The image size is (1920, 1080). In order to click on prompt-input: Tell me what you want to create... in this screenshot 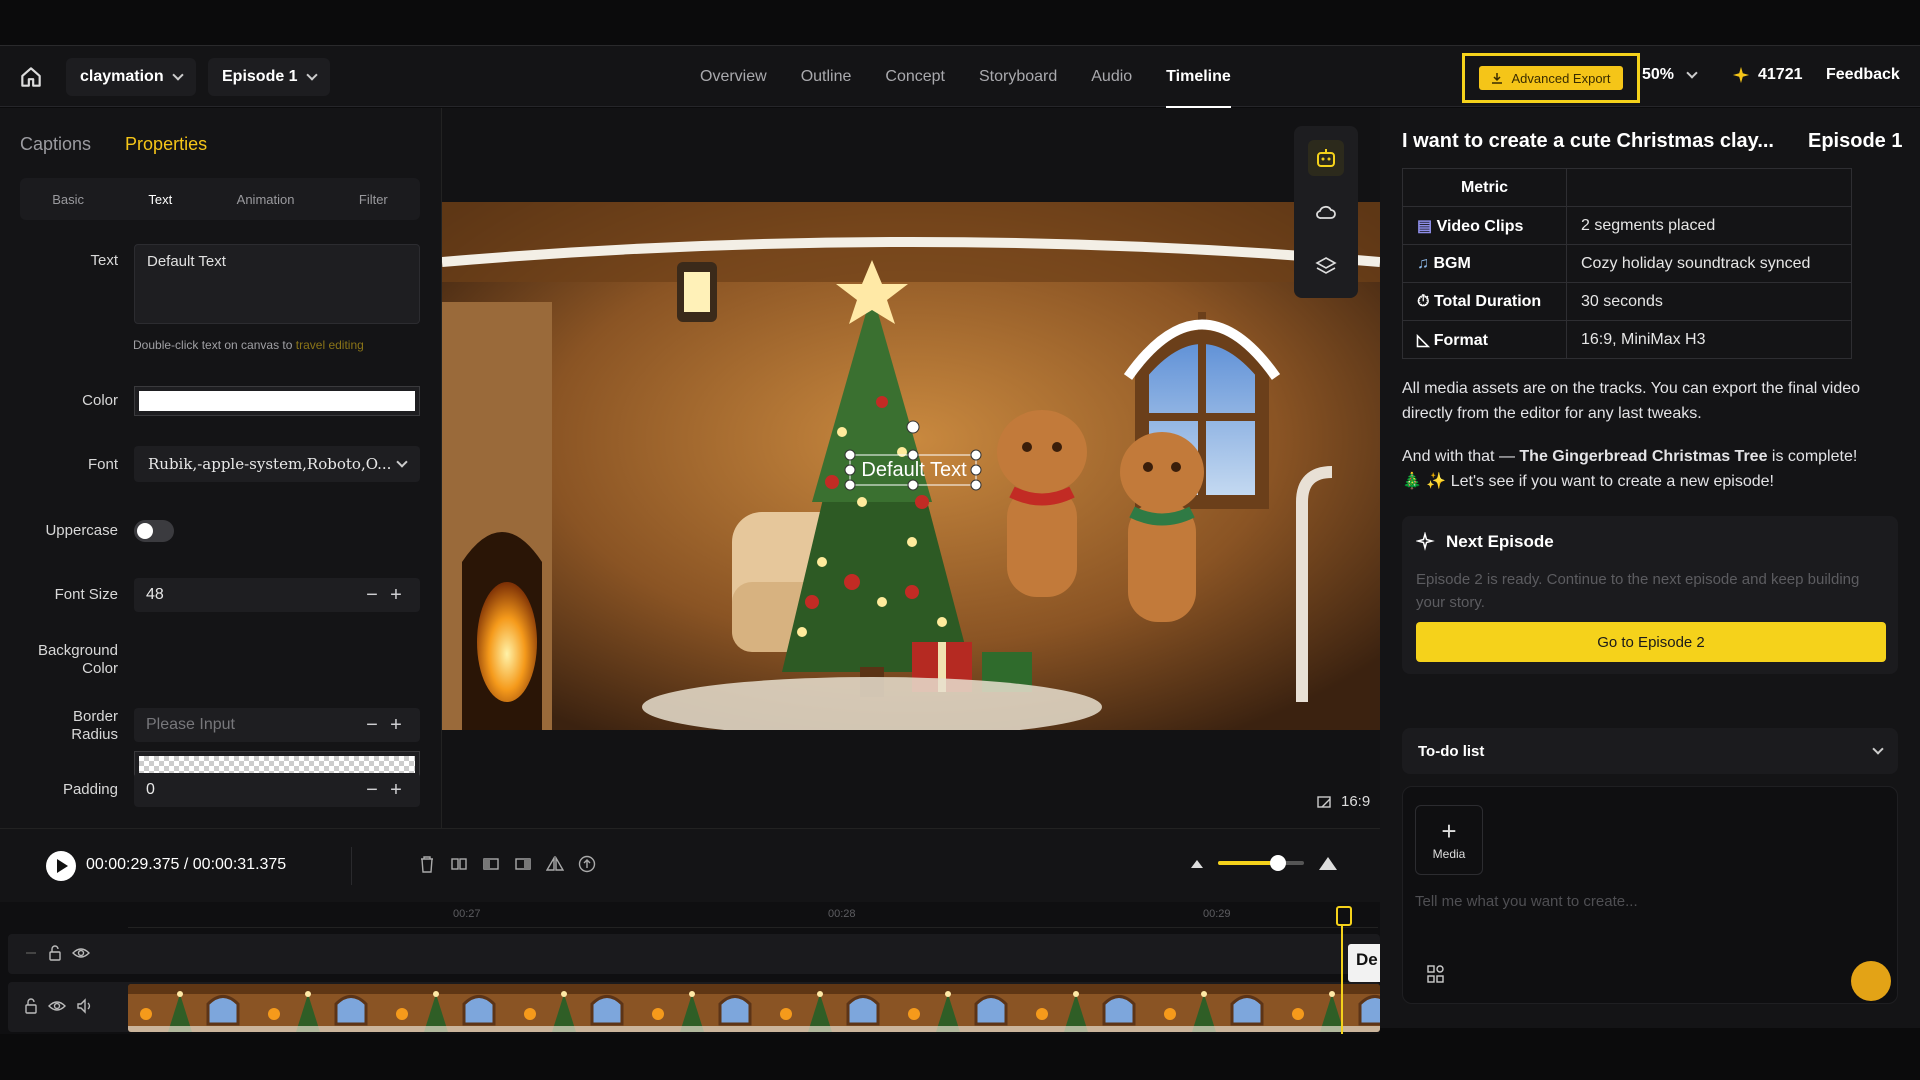, I will do `click(1526, 901)`.